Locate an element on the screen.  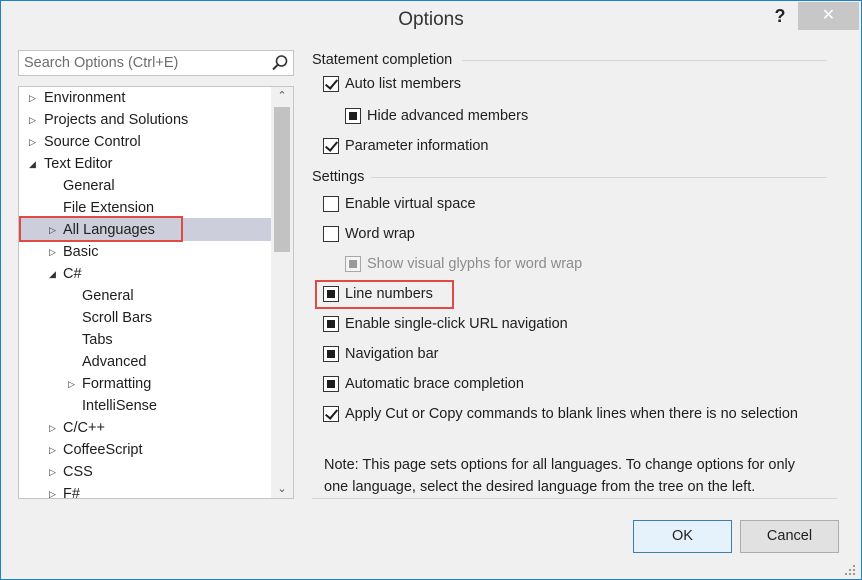
tree-item-label: C/C++ is located at coordinates (84, 428).